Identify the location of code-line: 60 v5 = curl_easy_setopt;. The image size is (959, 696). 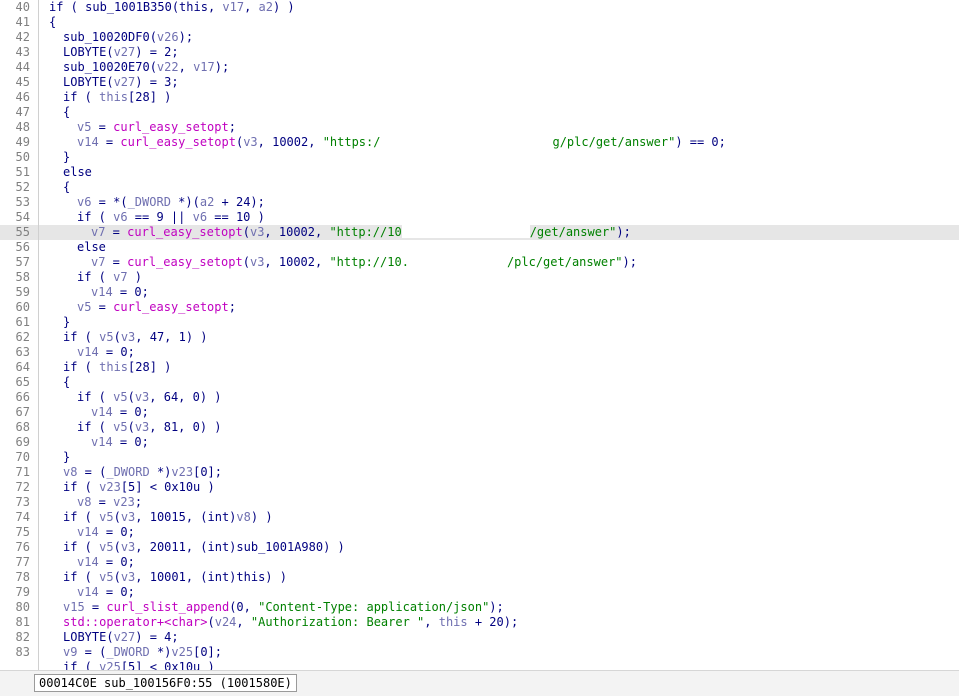
(479, 307).